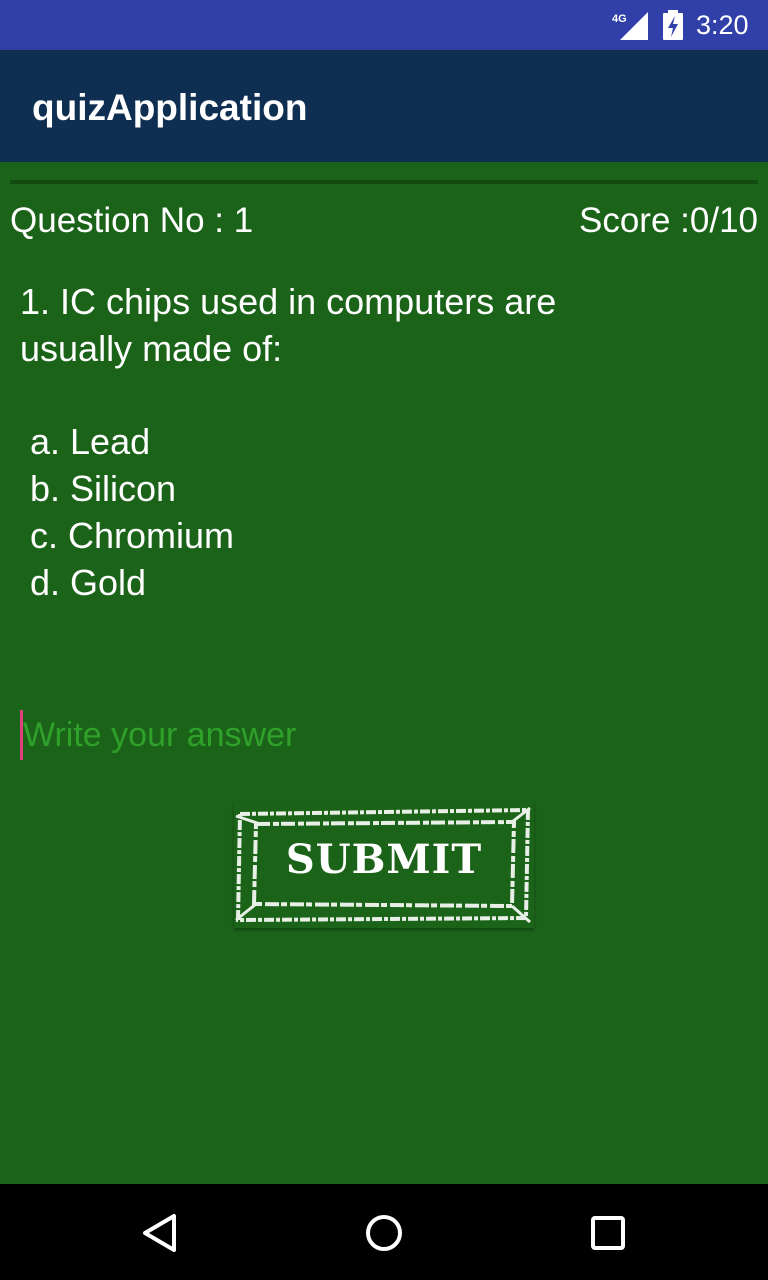  I want to click on options-list: a. Lead b. Silicon c. Chromium d. Gold, so click(380, 512).